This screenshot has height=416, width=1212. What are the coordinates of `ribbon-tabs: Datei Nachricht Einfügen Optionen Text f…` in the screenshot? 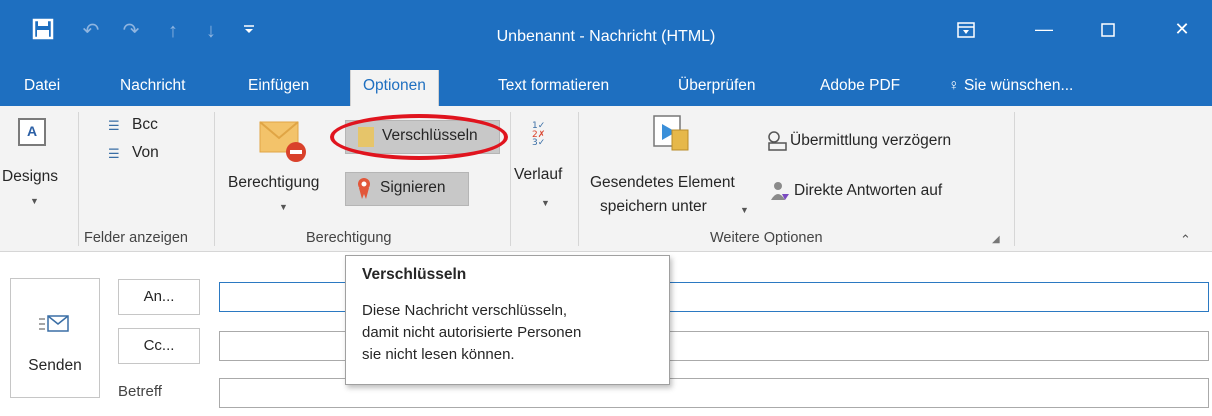 It's located at (606, 88).